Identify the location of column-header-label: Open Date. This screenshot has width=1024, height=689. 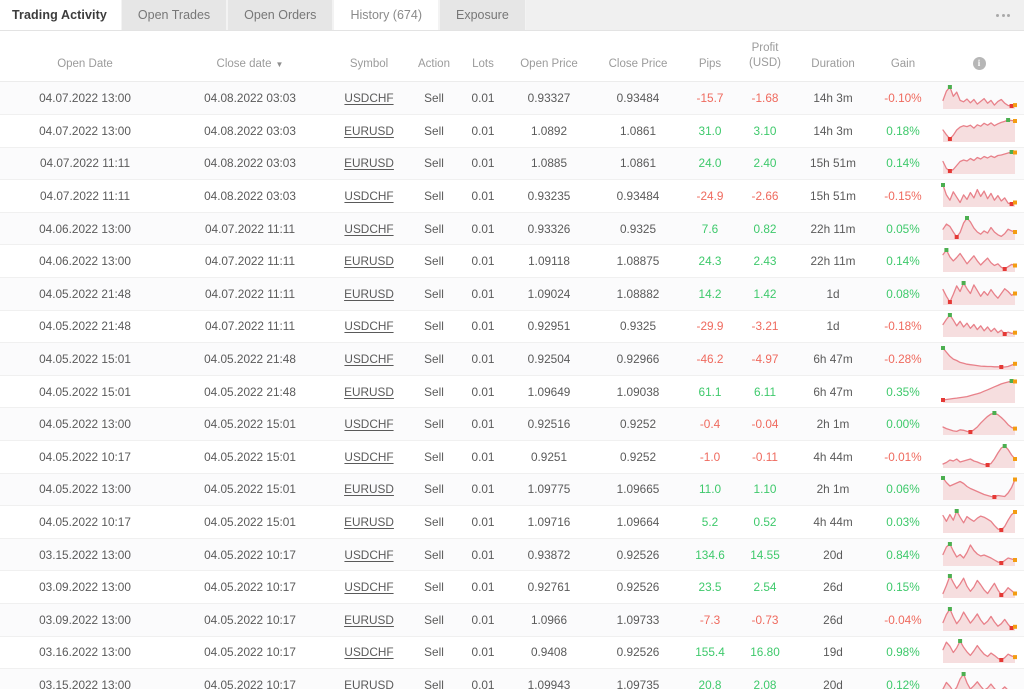
(85, 64).